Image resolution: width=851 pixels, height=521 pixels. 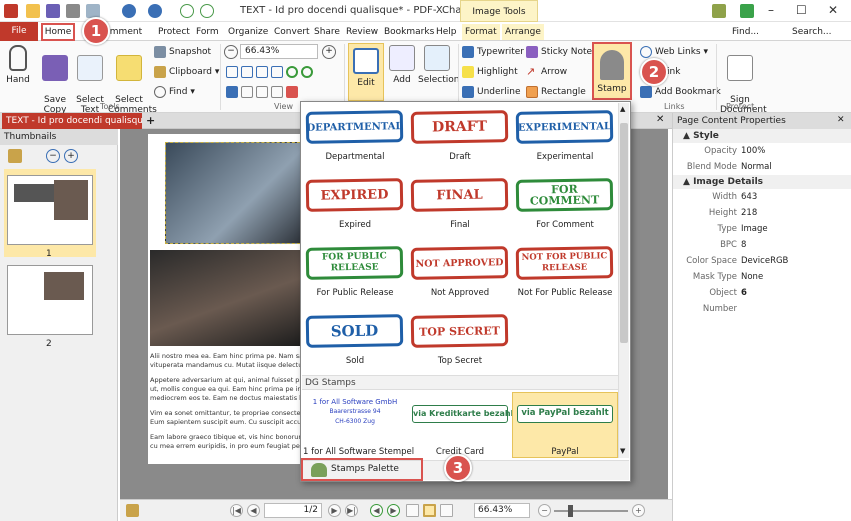 What do you see at coordinates (747, 11) in the screenshot?
I see `ui-options-icon` at bounding box center [747, 11].